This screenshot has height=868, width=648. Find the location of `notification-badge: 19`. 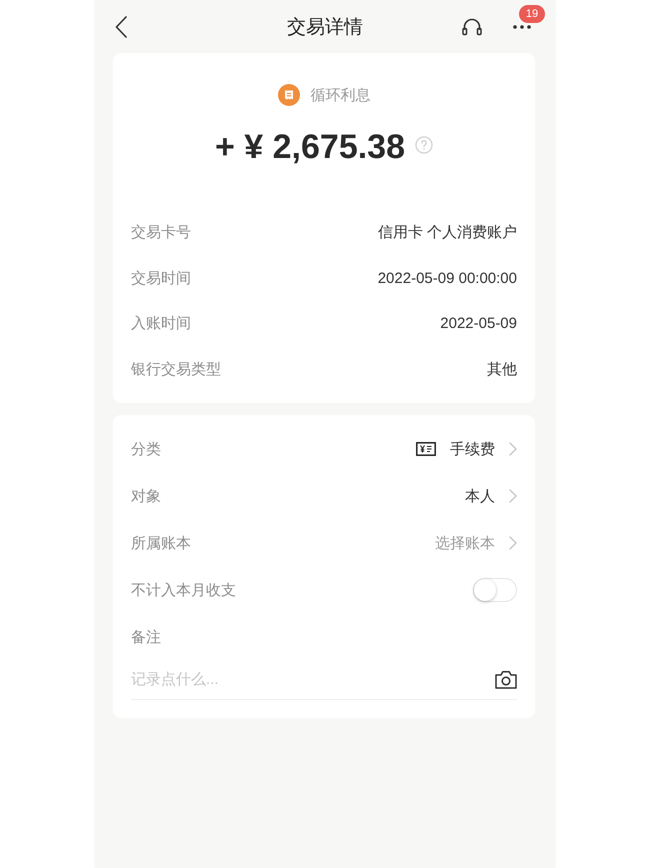

notification-badge: 19 is located at coordinates (532, 13).